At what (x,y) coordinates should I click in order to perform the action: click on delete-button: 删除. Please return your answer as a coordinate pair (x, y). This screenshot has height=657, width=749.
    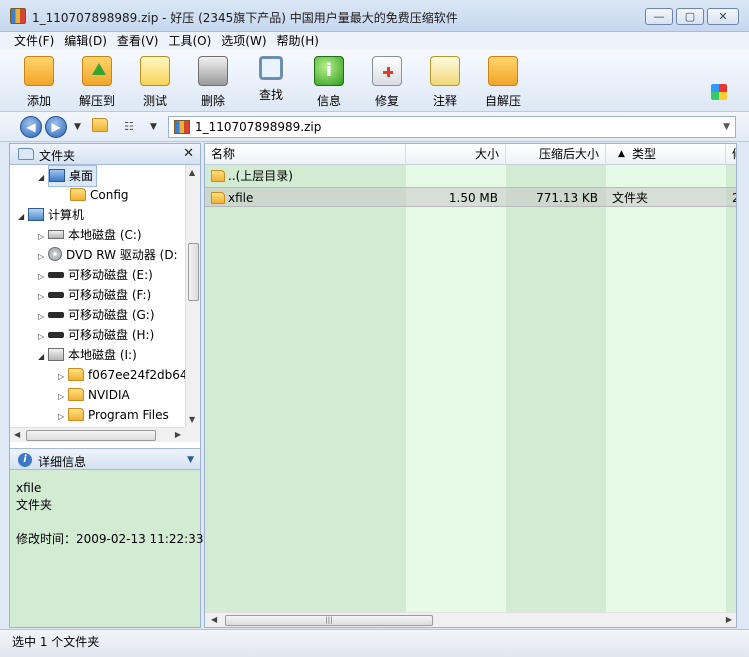
    Looking at the image, I should click on (213, 83).